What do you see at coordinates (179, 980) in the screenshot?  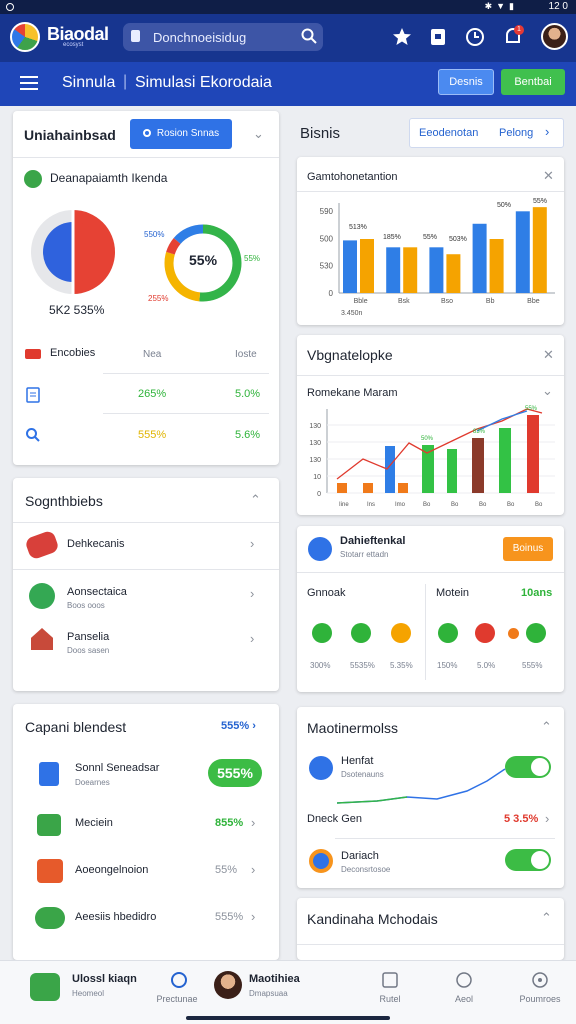 I see `chart-icon` at bounding box center [179, 980].